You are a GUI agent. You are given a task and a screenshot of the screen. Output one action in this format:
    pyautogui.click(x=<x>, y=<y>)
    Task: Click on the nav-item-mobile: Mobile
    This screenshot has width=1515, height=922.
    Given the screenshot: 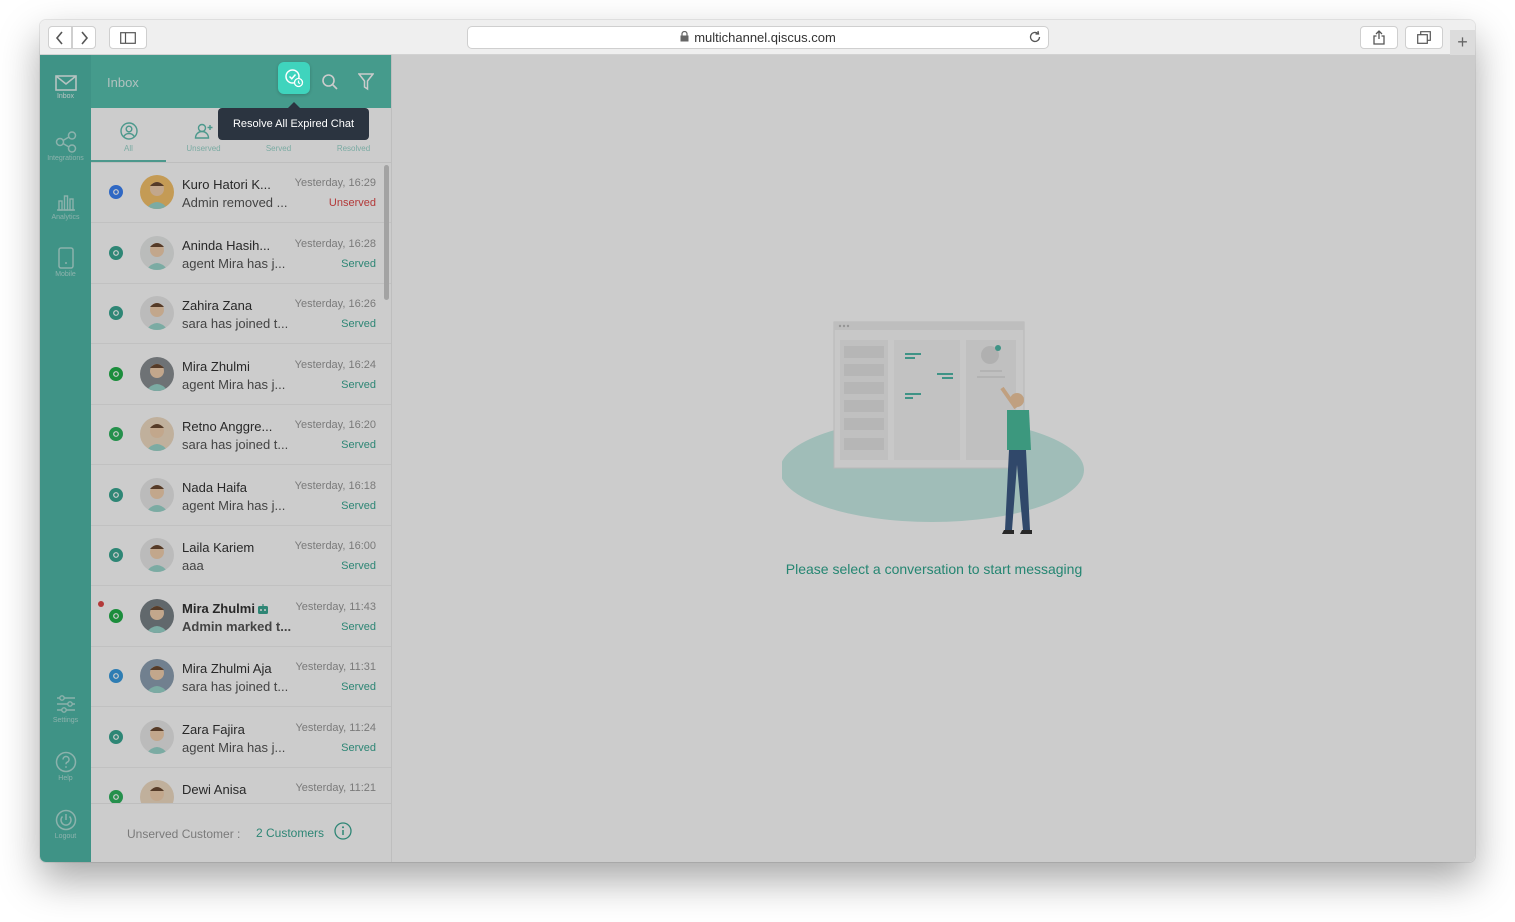 What is the action you would take?
    pyautogui.click(x=65, y=262)
    